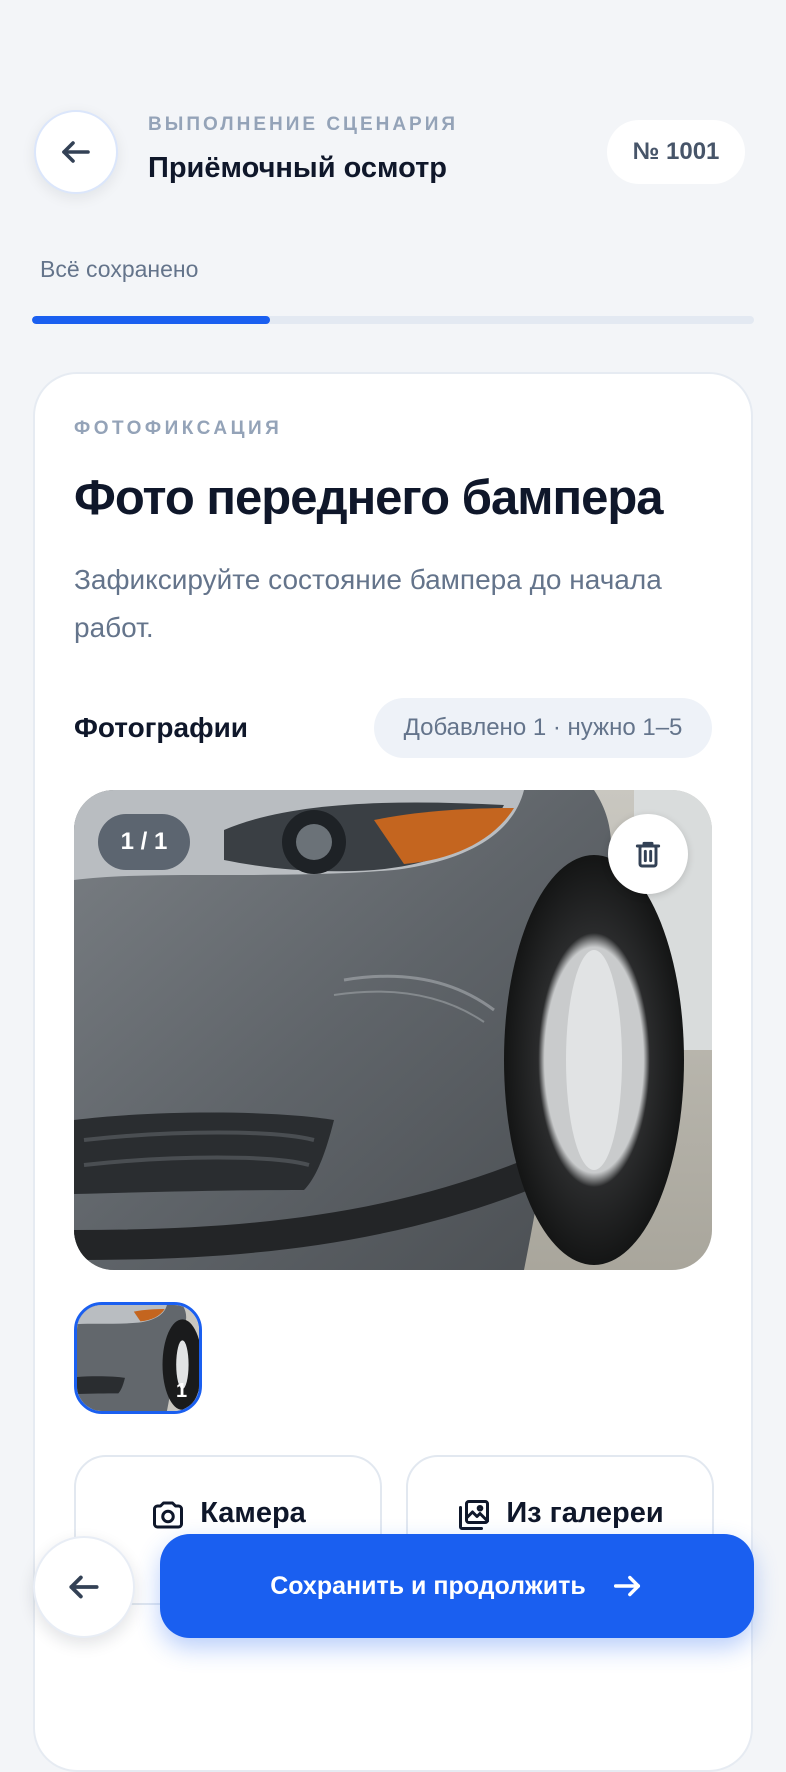 Image resolution: width=786 pixels, height=1772 pixels. What do you see at coordinates (543, 728) in the screenshot?
I see `photos-count-badge: Добавлено 1 · нужно 1–5` at bounding box center [543, 728].